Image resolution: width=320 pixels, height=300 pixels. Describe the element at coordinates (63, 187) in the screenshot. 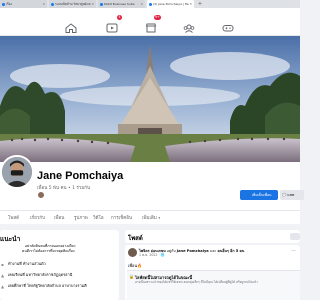

I see `profile-friends-count: เพื่อน 5 พัน คน • 1 ร่วมกัน` at that location.